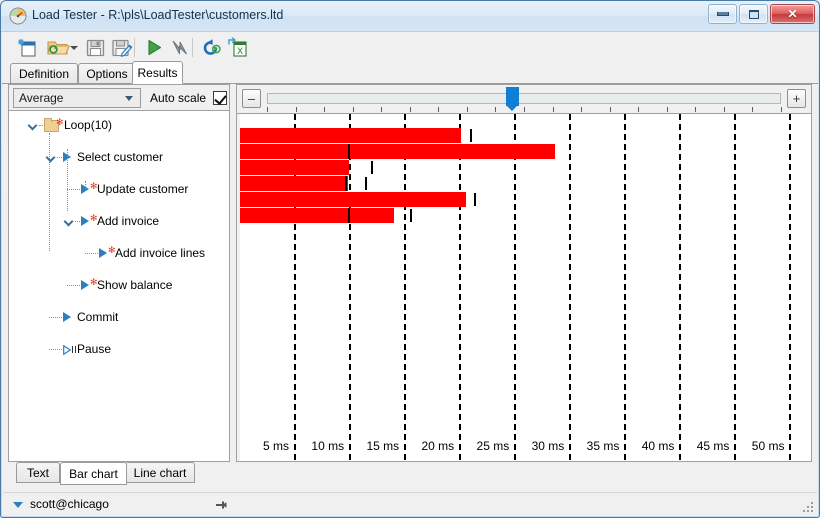 This screenshot has height=518, width=820. I want to click on maximize-icon, so click(753, 14).